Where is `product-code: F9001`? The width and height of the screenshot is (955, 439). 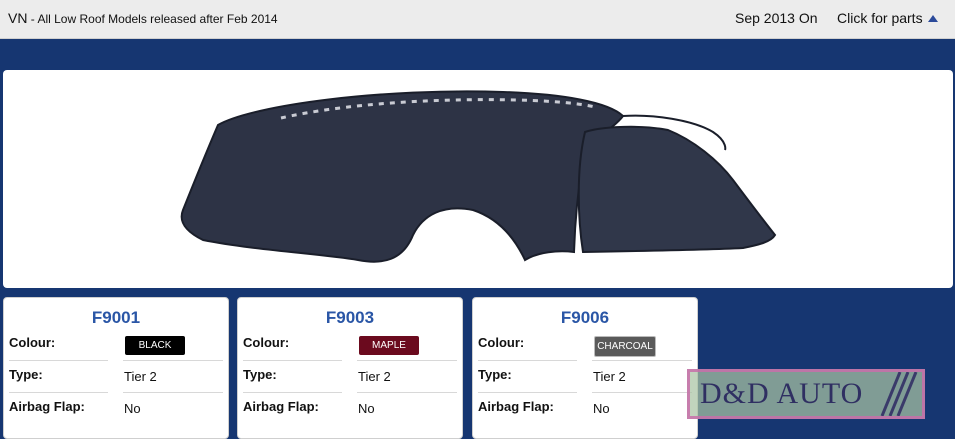
product-code: F9001 is located at coordinates (116, 318).